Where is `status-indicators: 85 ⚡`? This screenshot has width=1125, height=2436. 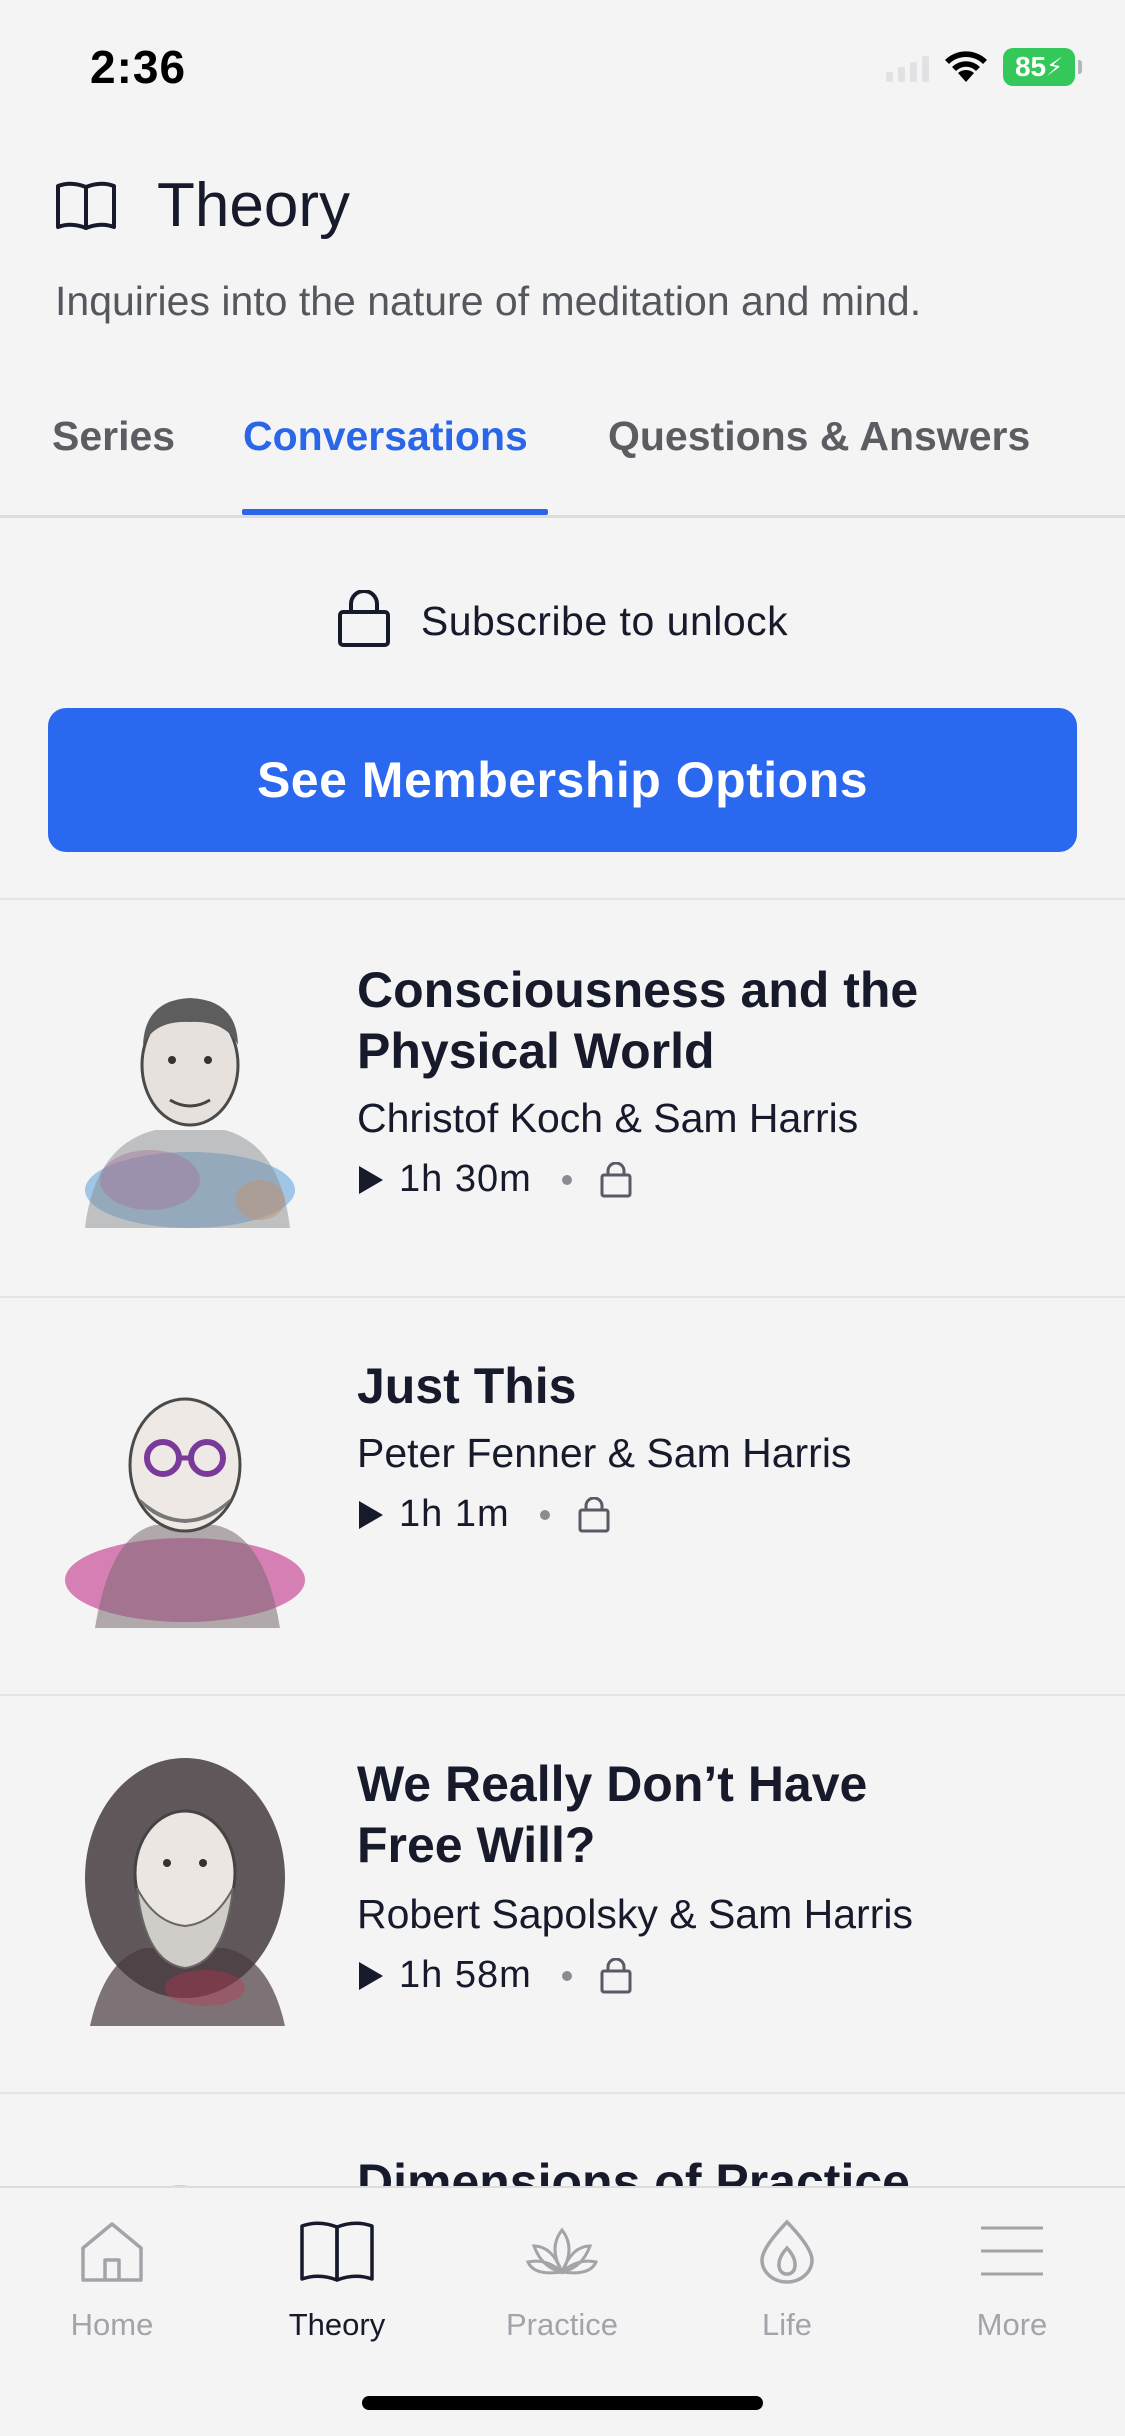 status-indicators: 85 ⚡ is located at coordinates (984, 67).